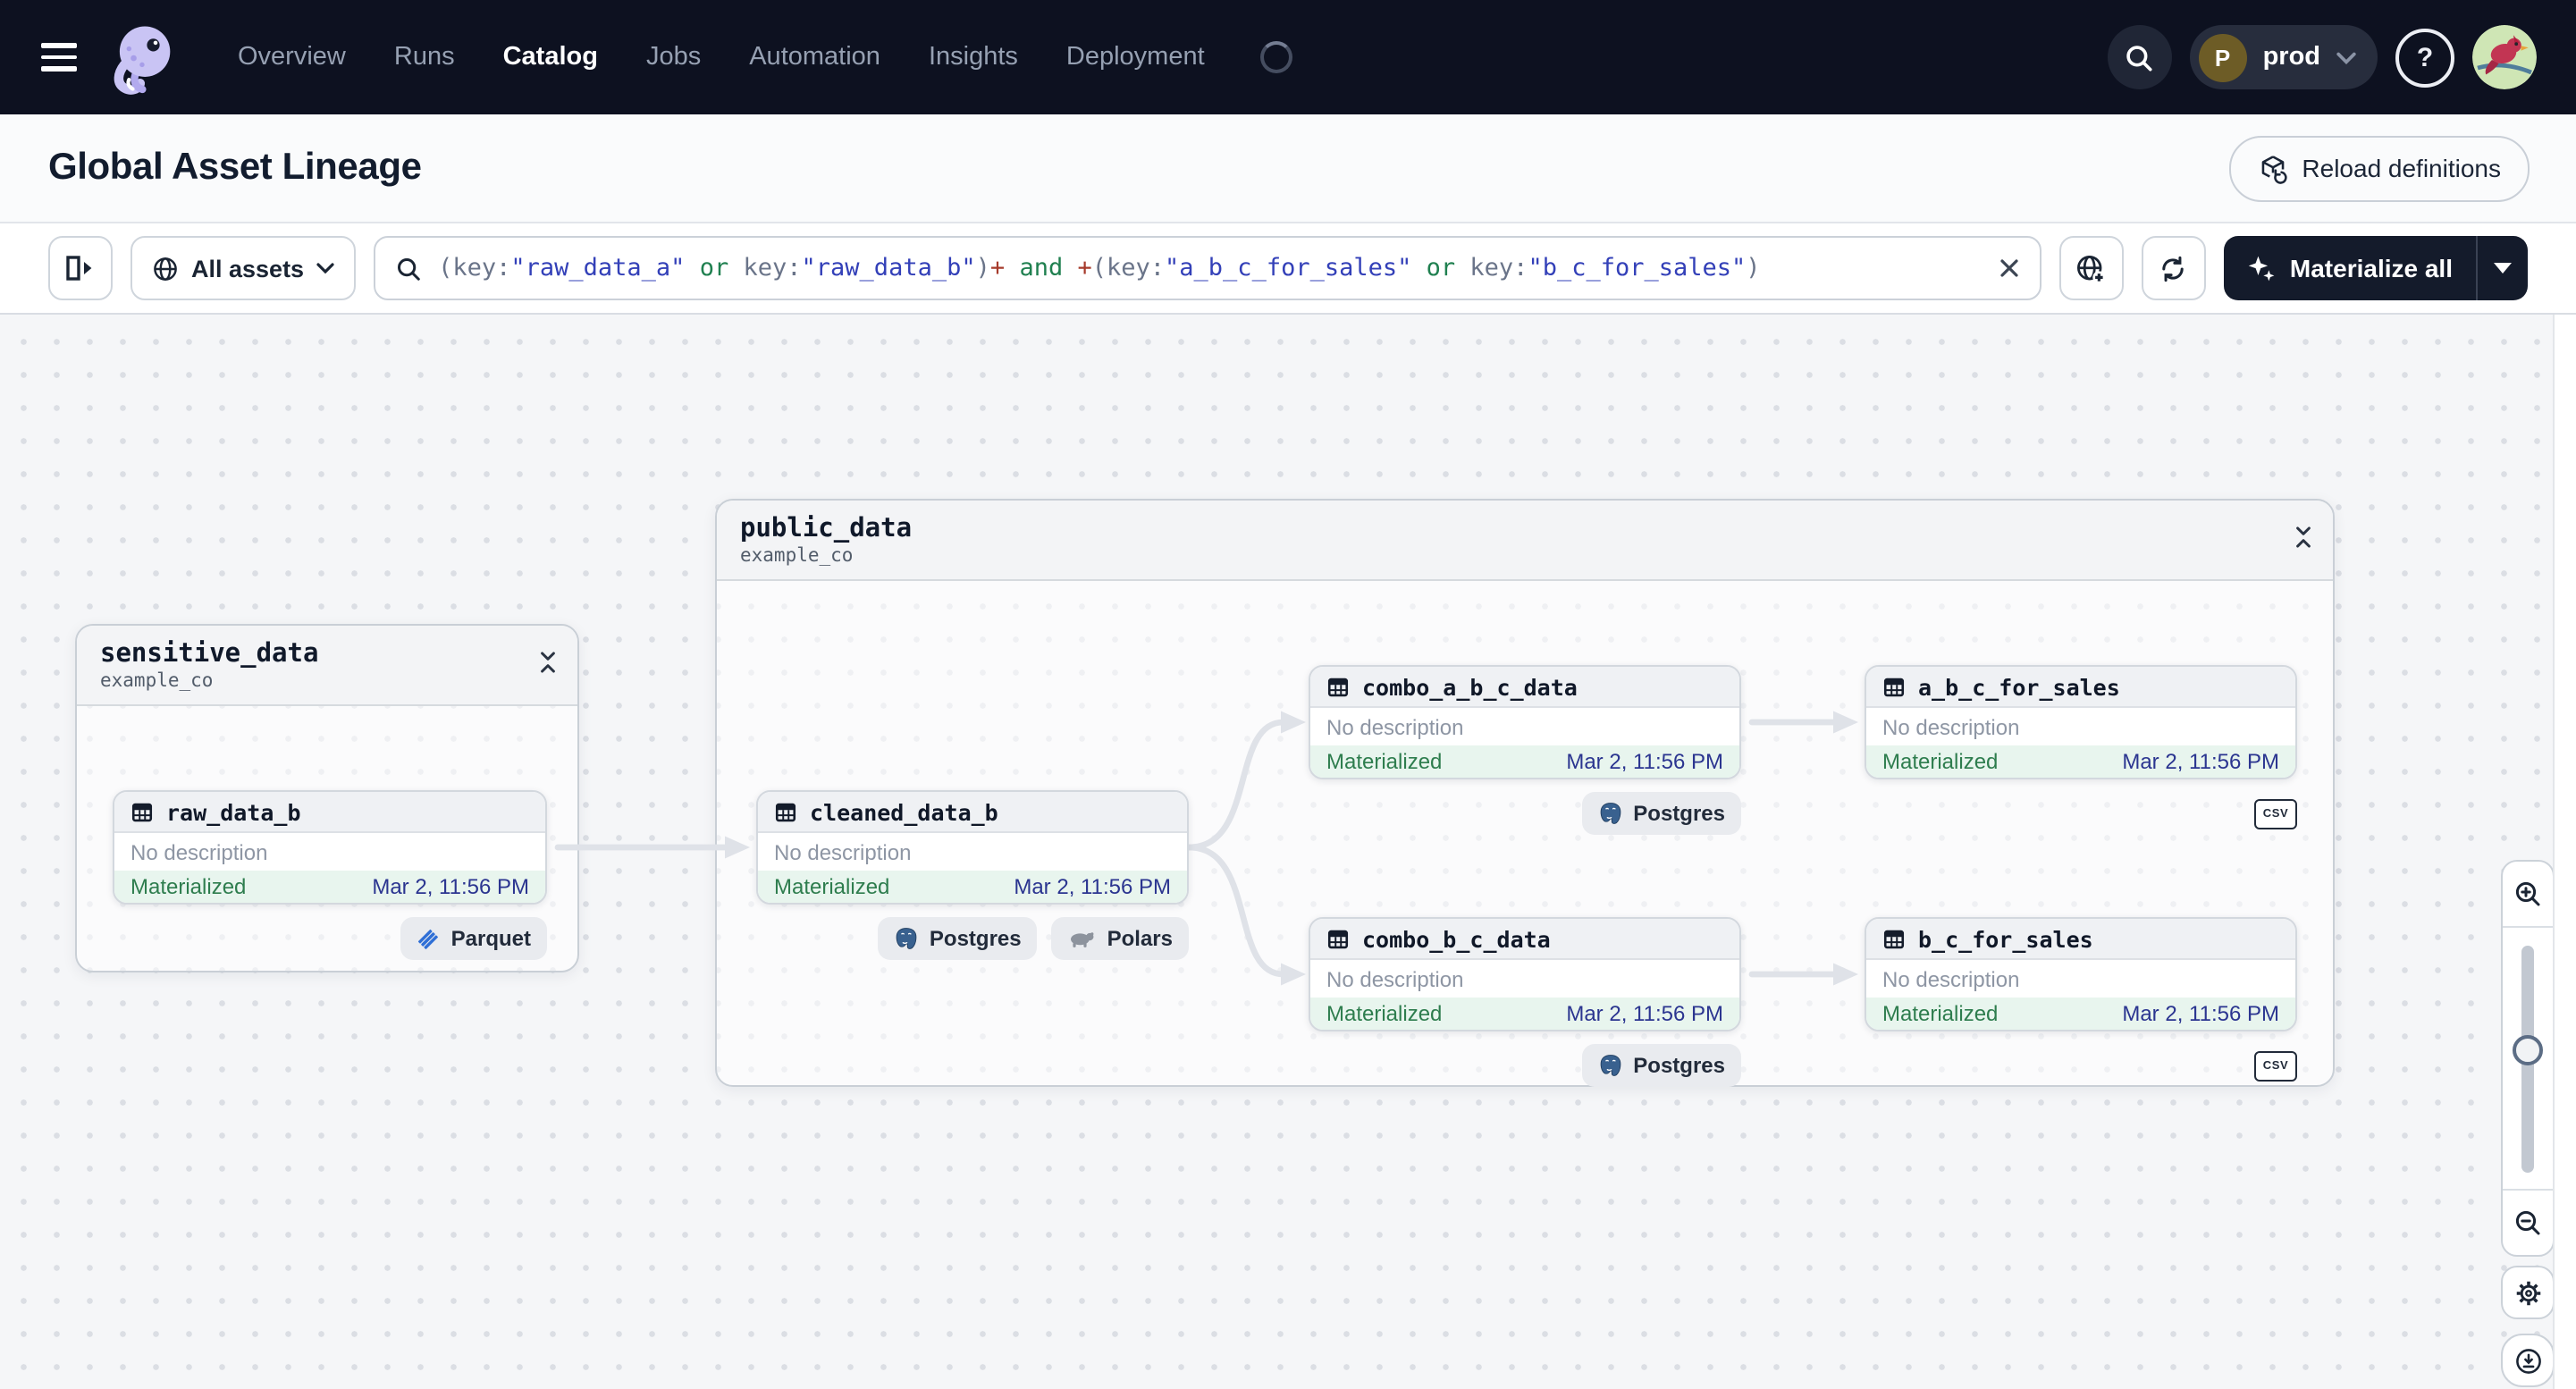 The image size is (2576, 1389). Describe the element at coordinates (2565, 852) in the screenshot. I see `right-panel-edge` at that location.